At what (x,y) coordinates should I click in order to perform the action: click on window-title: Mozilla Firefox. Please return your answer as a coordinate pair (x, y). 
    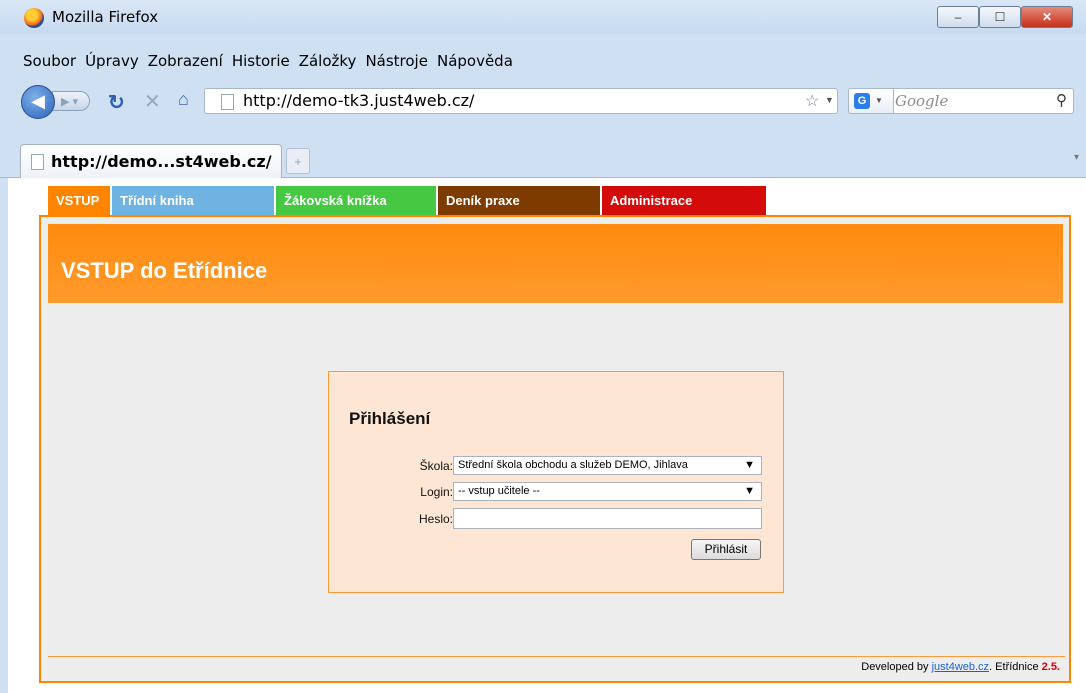
    Looking at the image, I should click on (105, 17).